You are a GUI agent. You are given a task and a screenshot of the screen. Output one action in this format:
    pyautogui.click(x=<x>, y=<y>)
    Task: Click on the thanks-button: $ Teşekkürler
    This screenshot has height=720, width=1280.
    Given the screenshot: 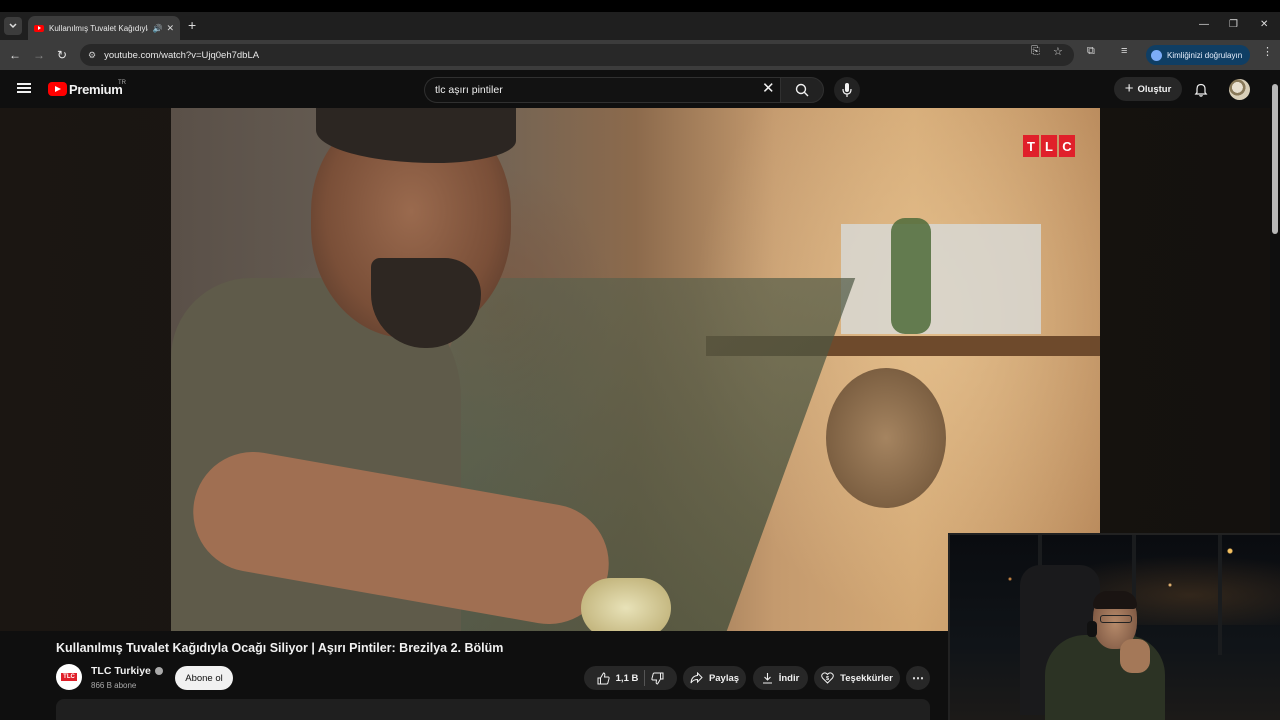 What is the action you would take?
    pyautogui.click(x=857, y=678)
    